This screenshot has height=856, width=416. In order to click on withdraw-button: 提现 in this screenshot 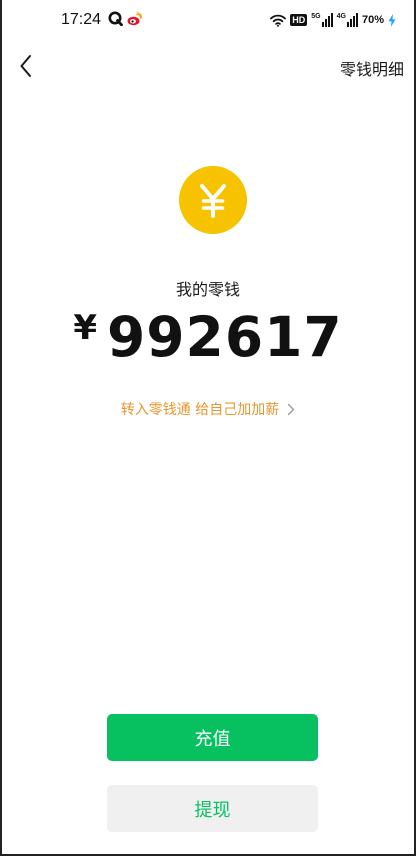, I will do `click(212, 808)`.